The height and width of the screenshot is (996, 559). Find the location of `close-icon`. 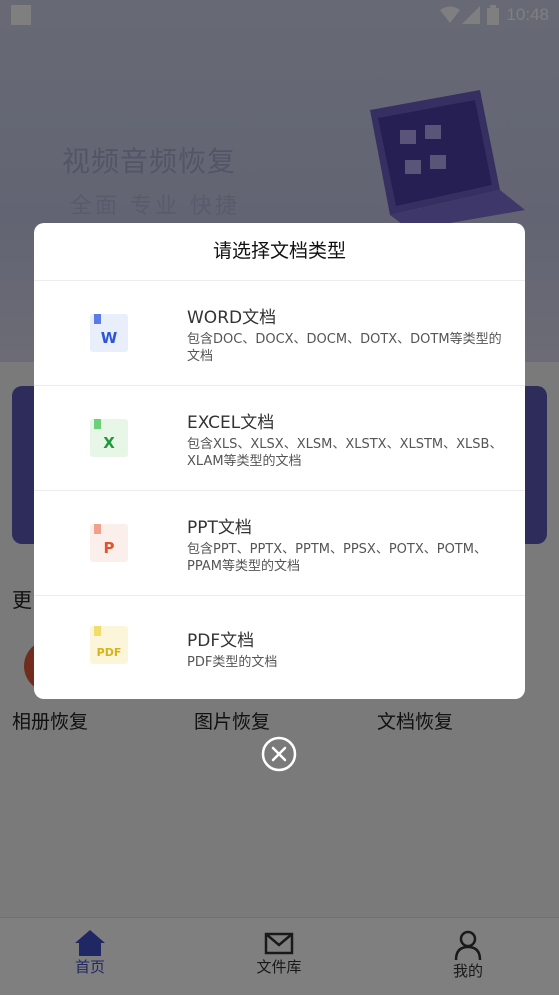

close-icon is located at coordinates (279, 754).